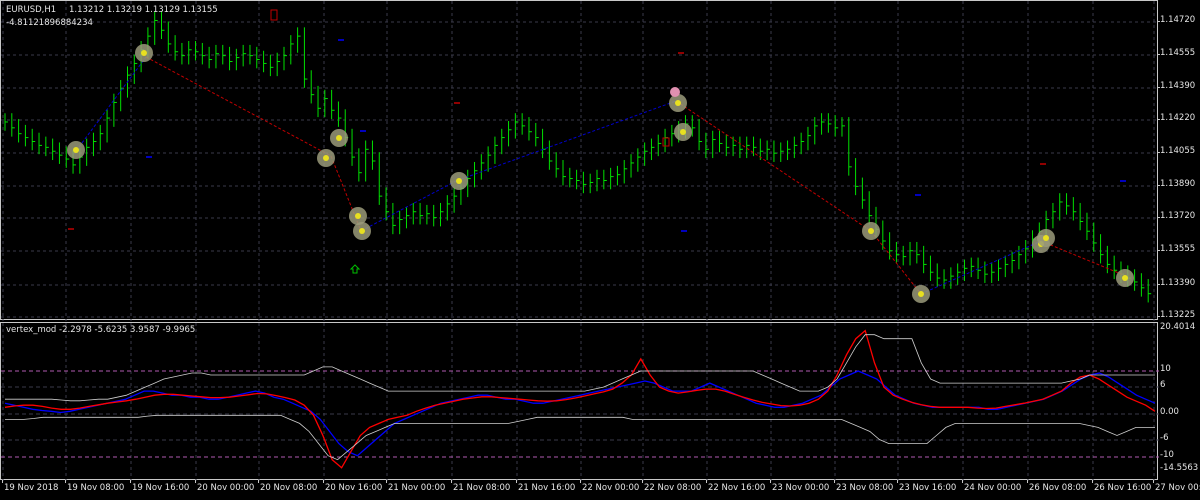 Image resolution: width=1200 pixels, height=500 pixels. I want to click on time-tick-label: 19 Nov 08:00, so click(96, 488).